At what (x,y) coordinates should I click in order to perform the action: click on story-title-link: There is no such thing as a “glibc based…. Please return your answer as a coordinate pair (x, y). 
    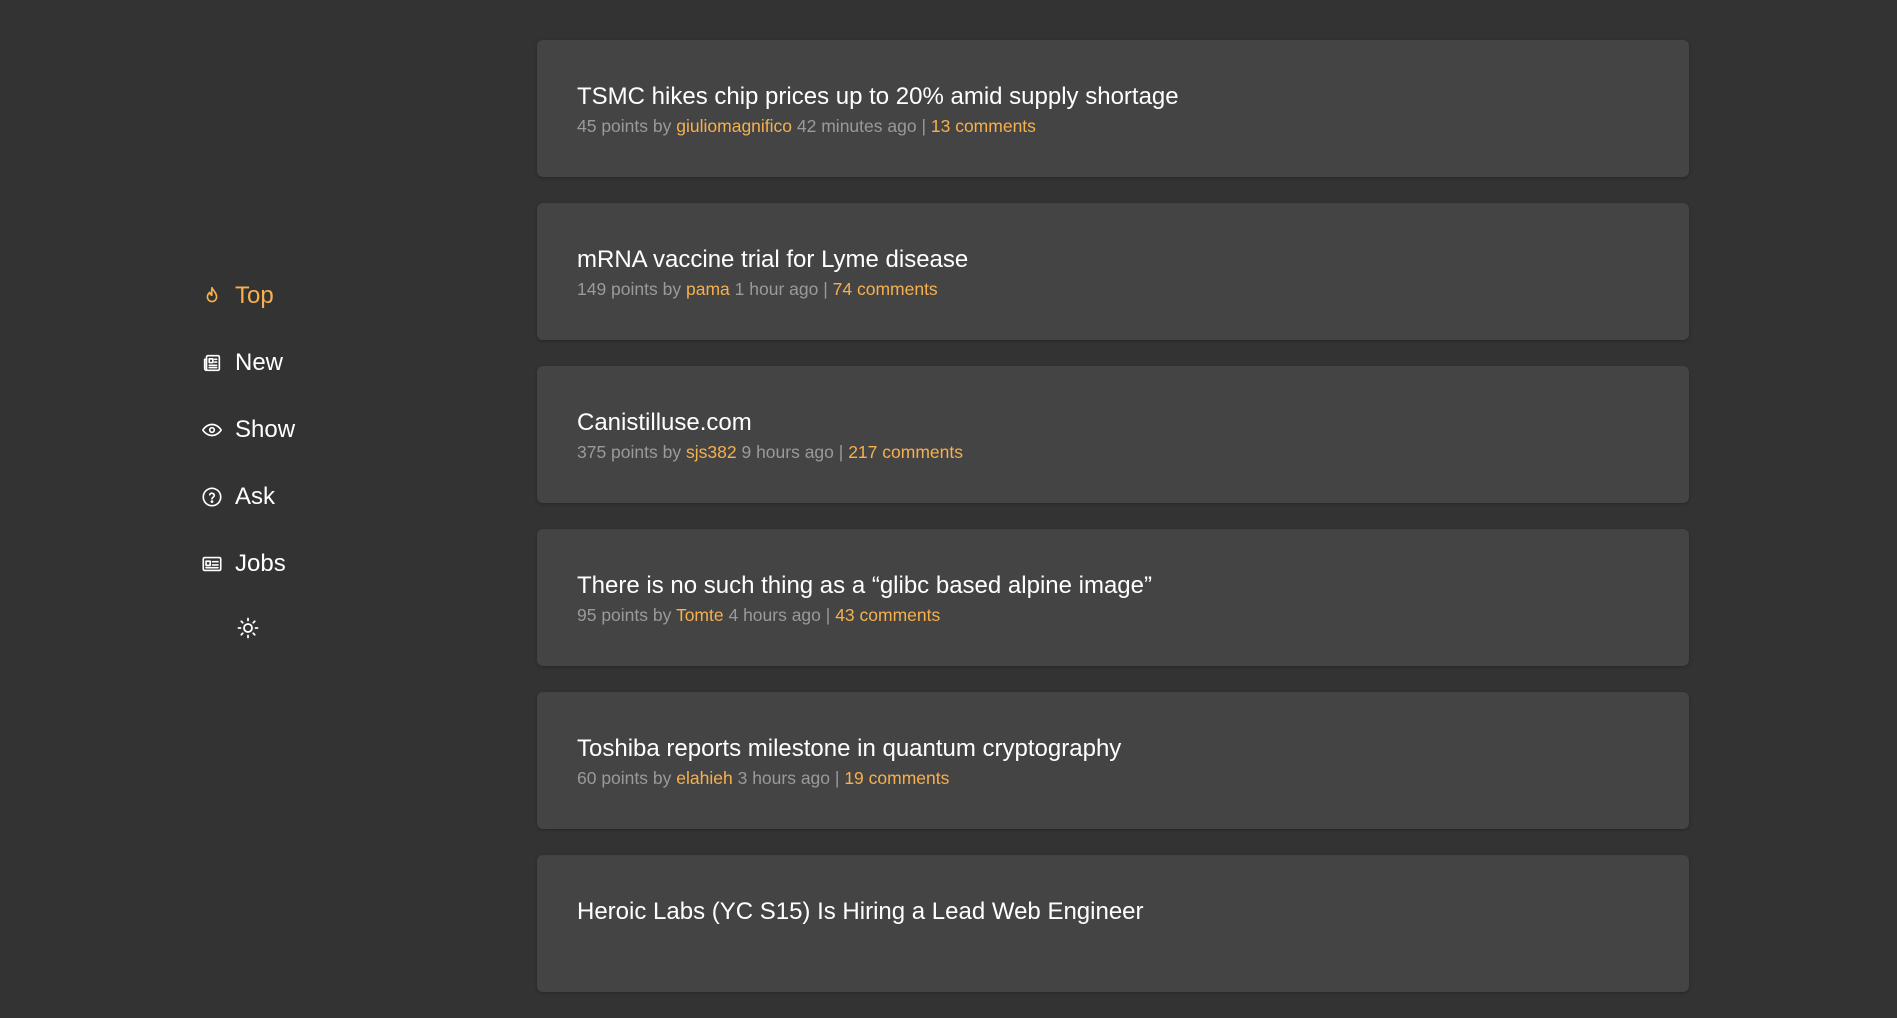
    Looking at the image, I should click on (1113, 586).